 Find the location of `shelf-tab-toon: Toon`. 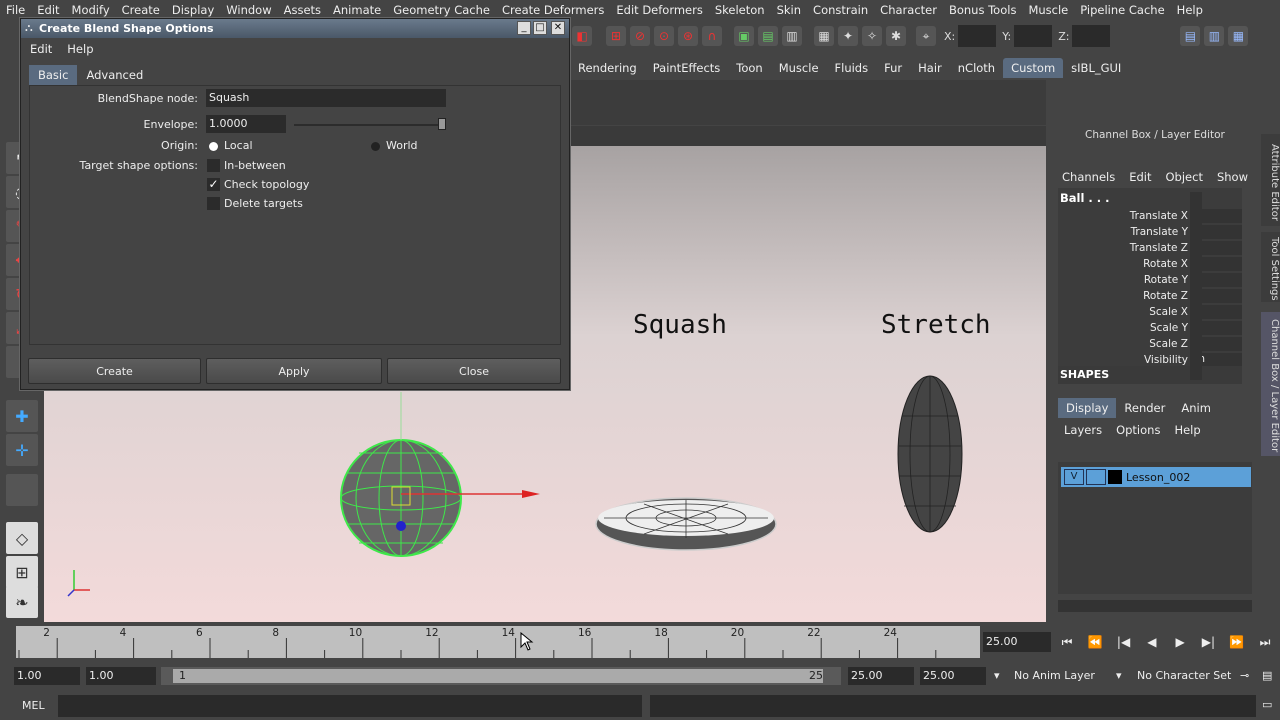

shelf-tab-toon: Toon is located at coordinates (749, 68).